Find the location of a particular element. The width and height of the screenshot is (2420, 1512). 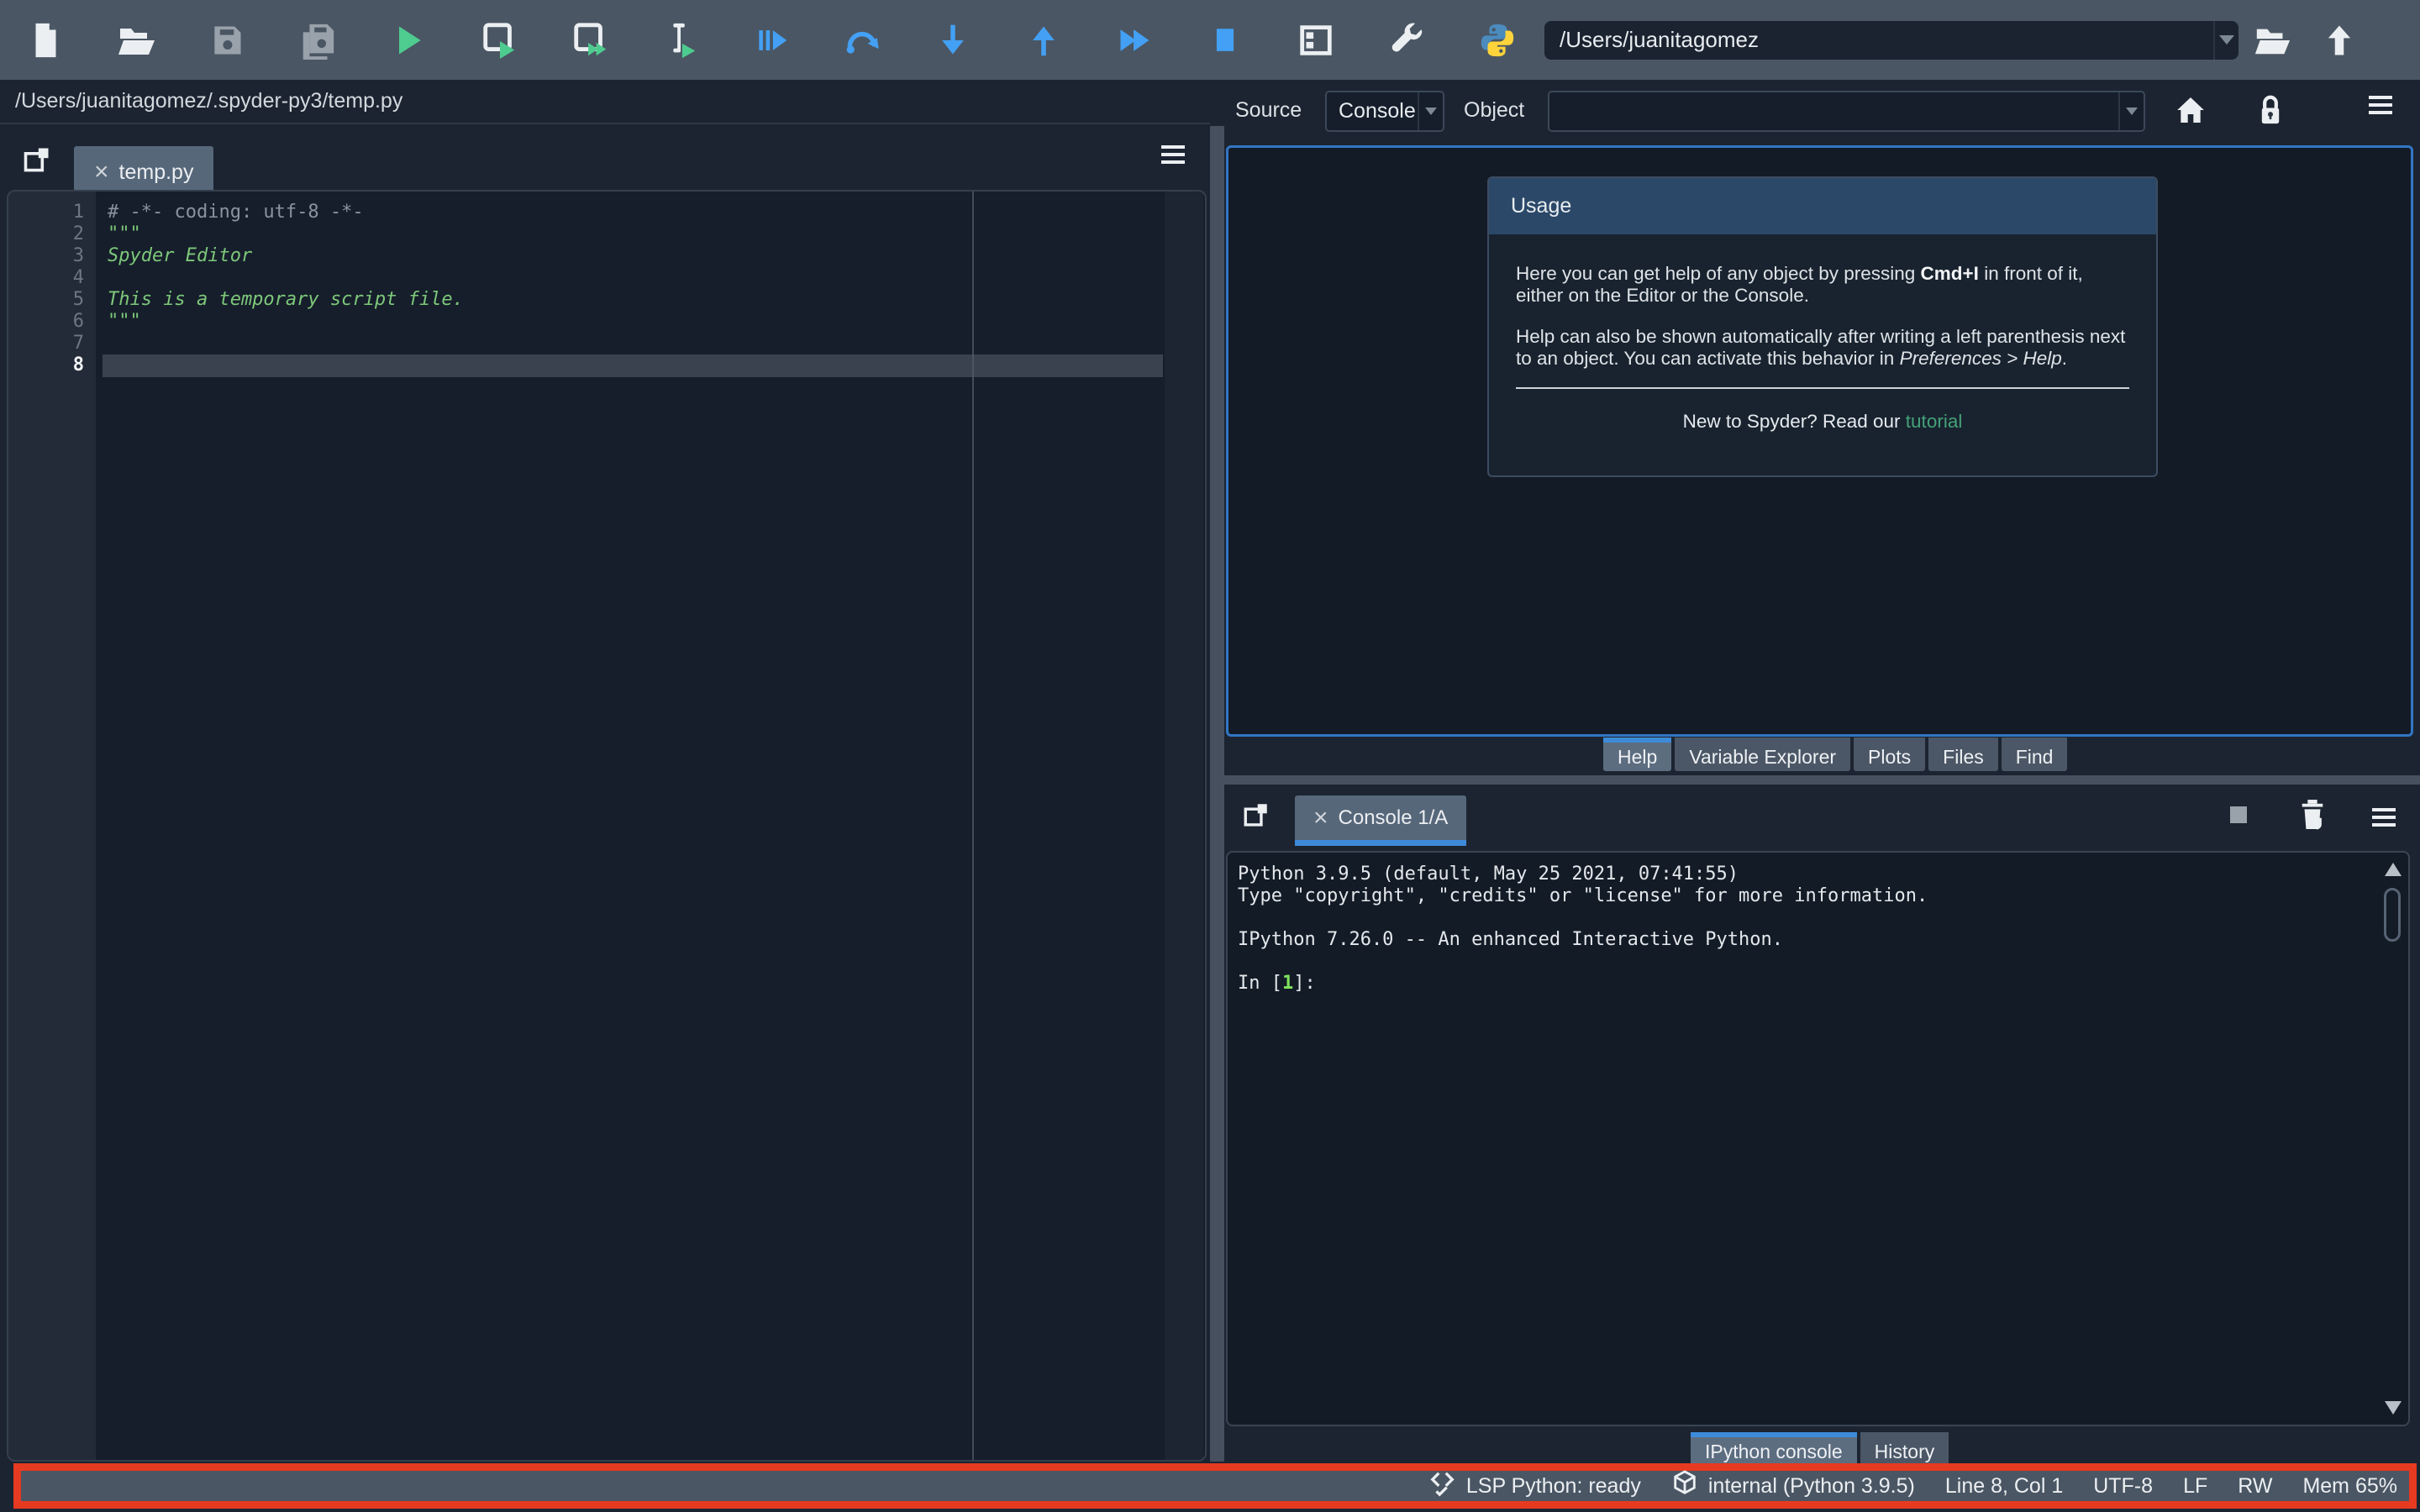

editor-filepath: /Users/juanitagomez/.spyder-py3/temp.py is located at coordinates (209, 101).